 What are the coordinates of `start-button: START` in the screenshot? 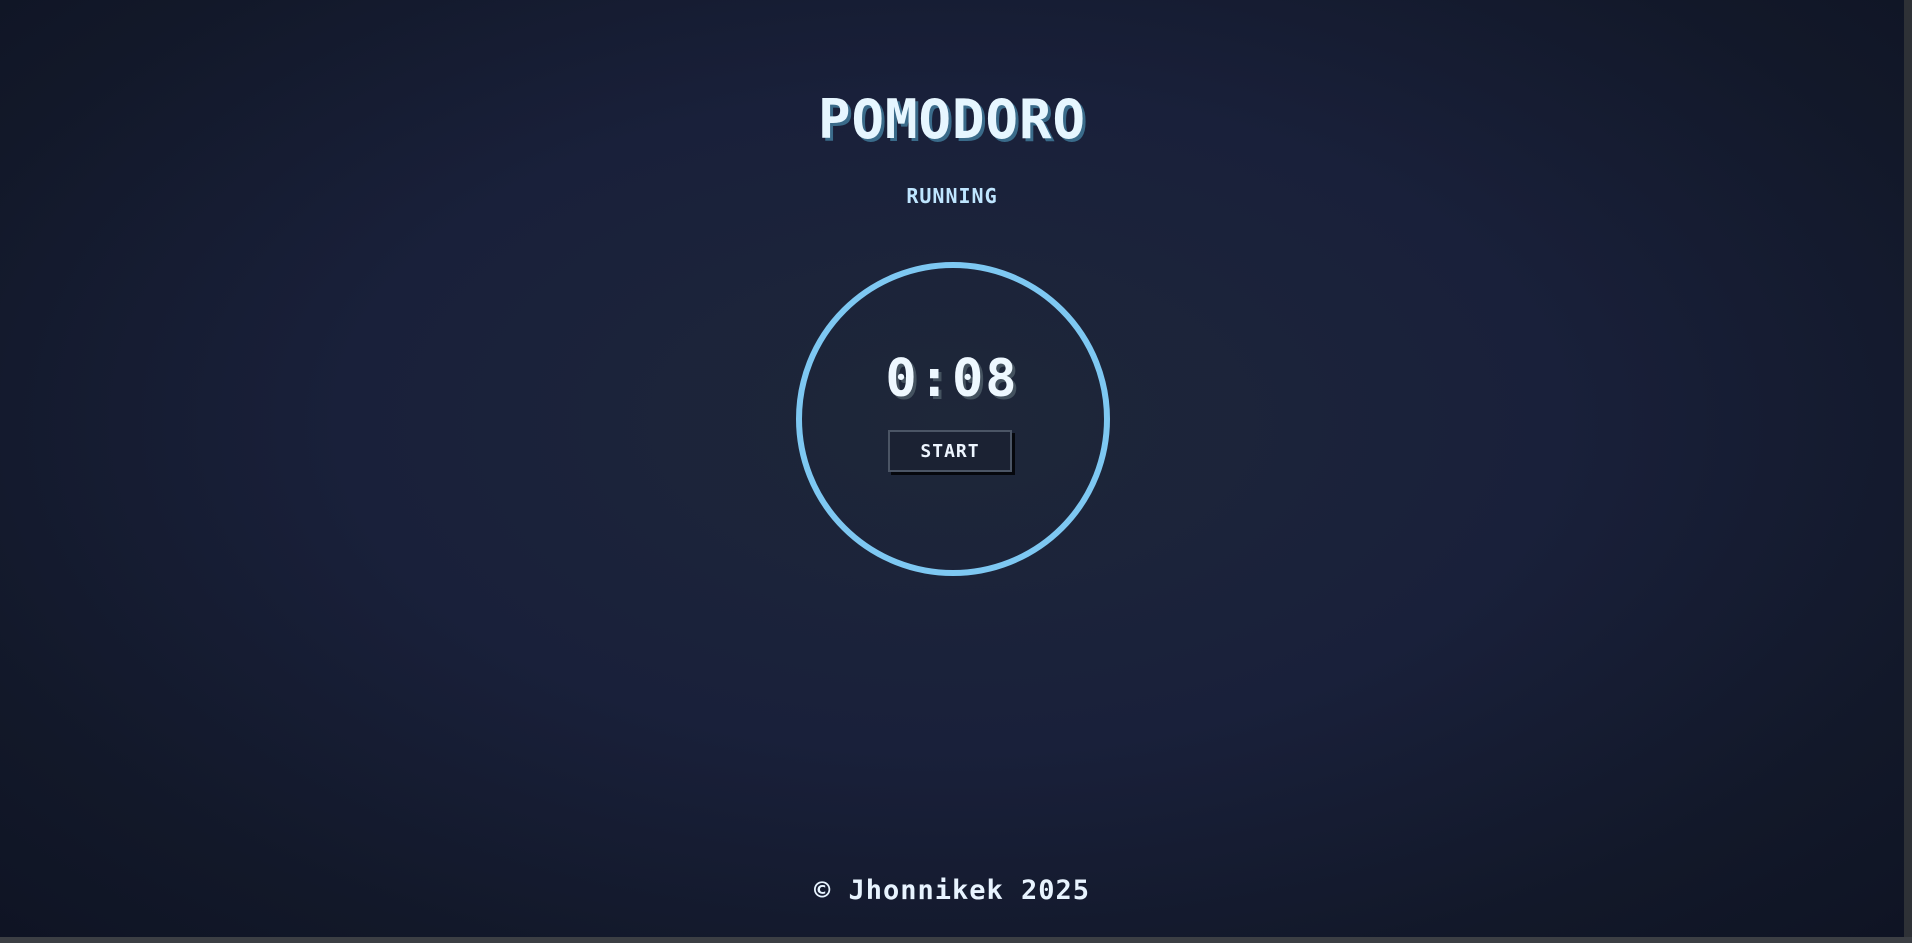 It's located at (950, 451).